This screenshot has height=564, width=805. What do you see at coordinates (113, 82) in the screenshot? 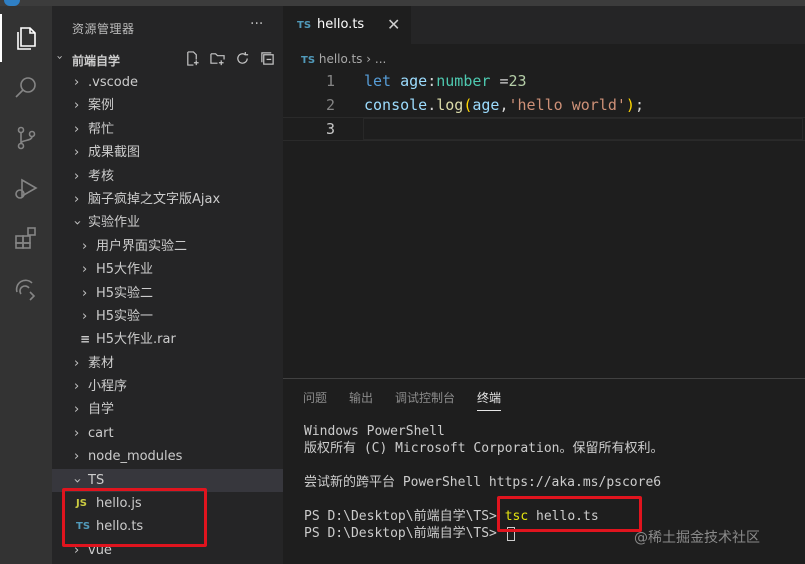
I see `tree-item-label: .vscode` at bounding box center [113, 82].